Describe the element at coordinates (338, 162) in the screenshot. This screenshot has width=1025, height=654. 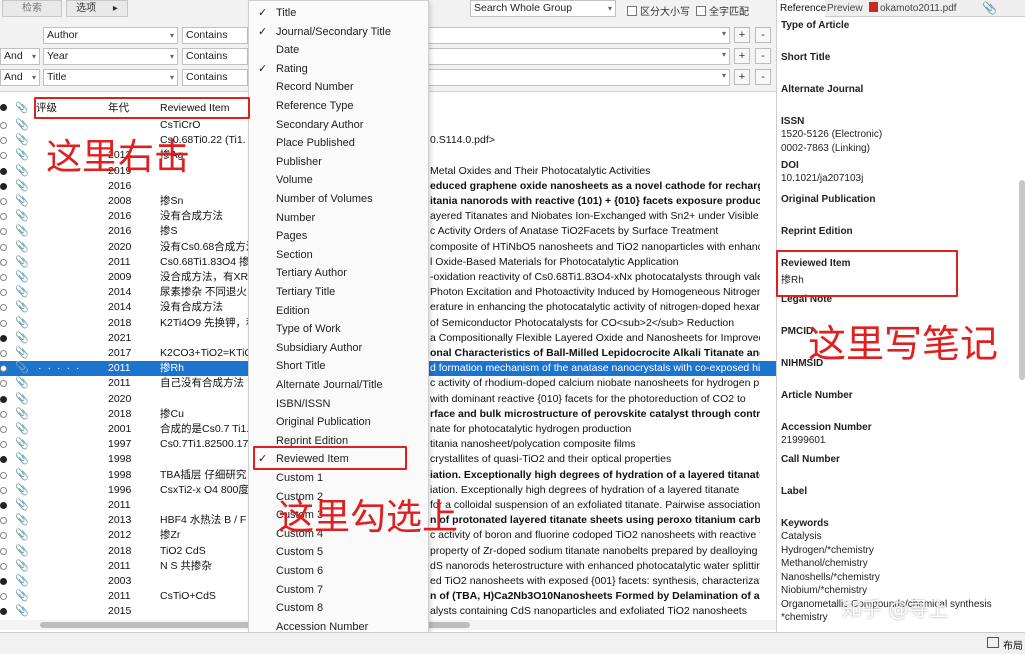
I see `menu-item: Publisher` at that location.